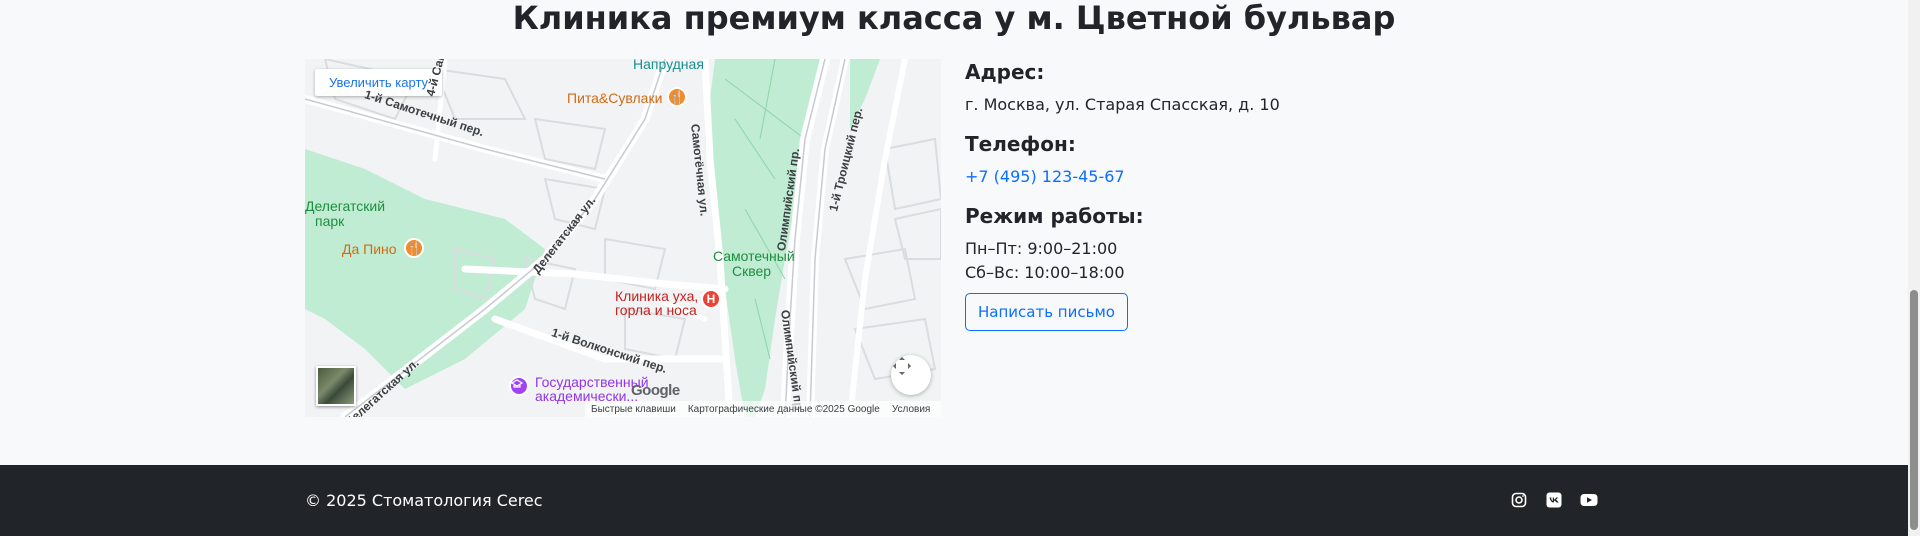 The image size is (1920, 536). Describe the element at coordinates (752, 271) in the screenshot. I see `map-place-label: Сквер` at that location.